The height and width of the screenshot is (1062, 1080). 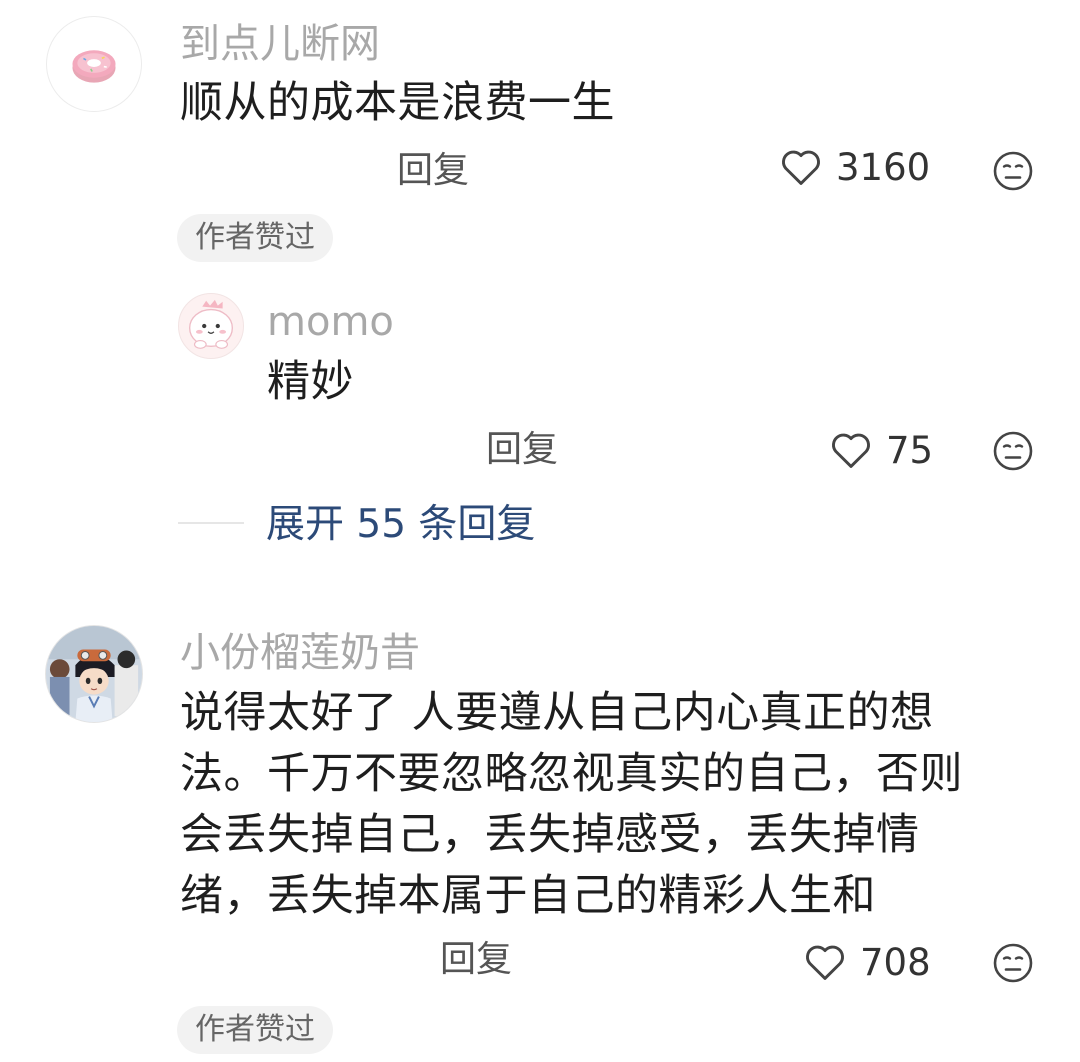 What do you see at coordinates (910, 450) in the screenshot?
I see `like-count: 75` at bounding box center [910, 450].